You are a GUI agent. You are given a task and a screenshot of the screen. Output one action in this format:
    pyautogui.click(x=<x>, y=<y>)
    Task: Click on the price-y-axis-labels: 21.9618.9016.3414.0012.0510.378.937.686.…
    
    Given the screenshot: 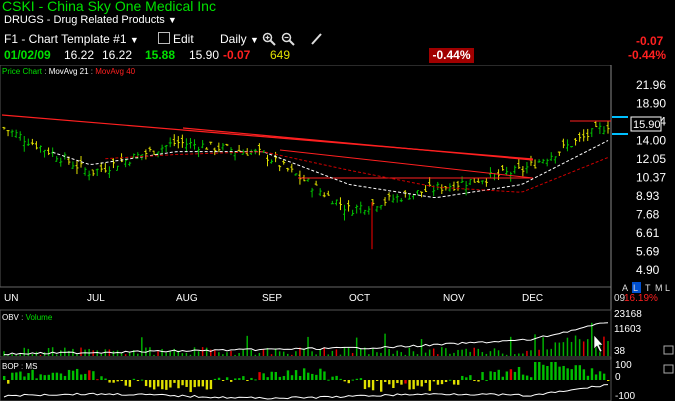 What is the action you would take?
    pyautogui.click(x=651, y=177)
    